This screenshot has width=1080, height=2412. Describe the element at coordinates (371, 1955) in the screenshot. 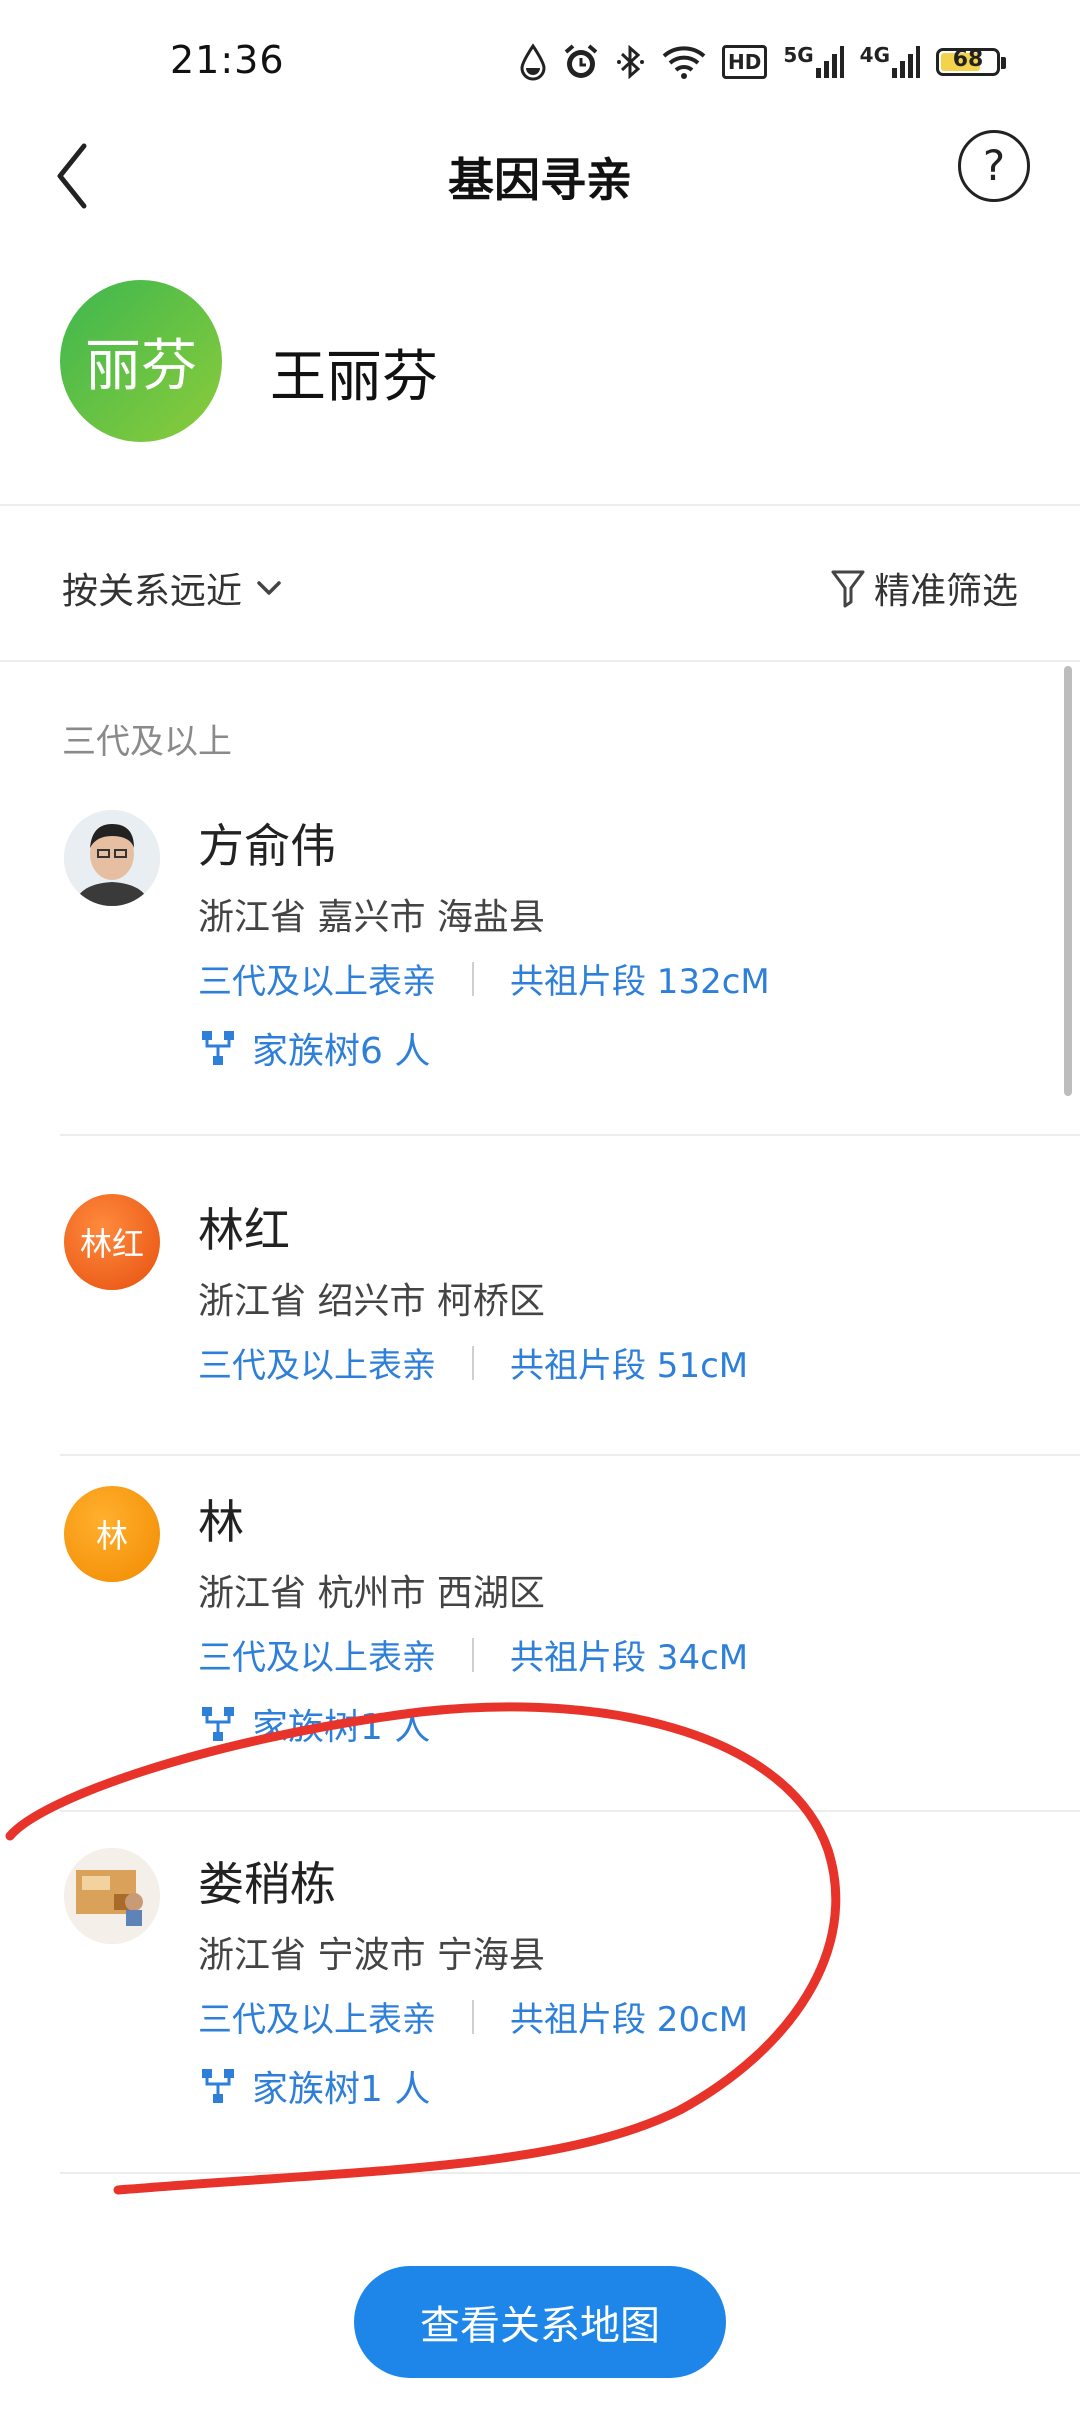

I see `match-location: 浙江省 宁波市 宁海县` at that location.